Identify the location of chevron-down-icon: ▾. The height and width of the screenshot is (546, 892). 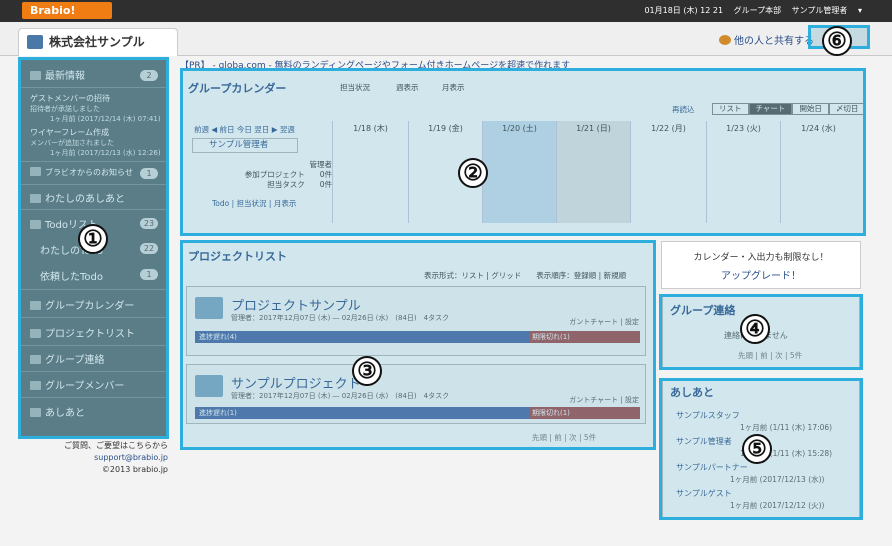
(860, 10).